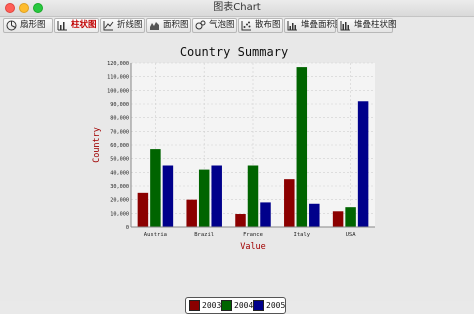 Image resolution: width=474 pixels, height=314 pixels. Describe the element at coordinates (216, 196) in the screenshot. I see `bar-brazil-2005` at that location.